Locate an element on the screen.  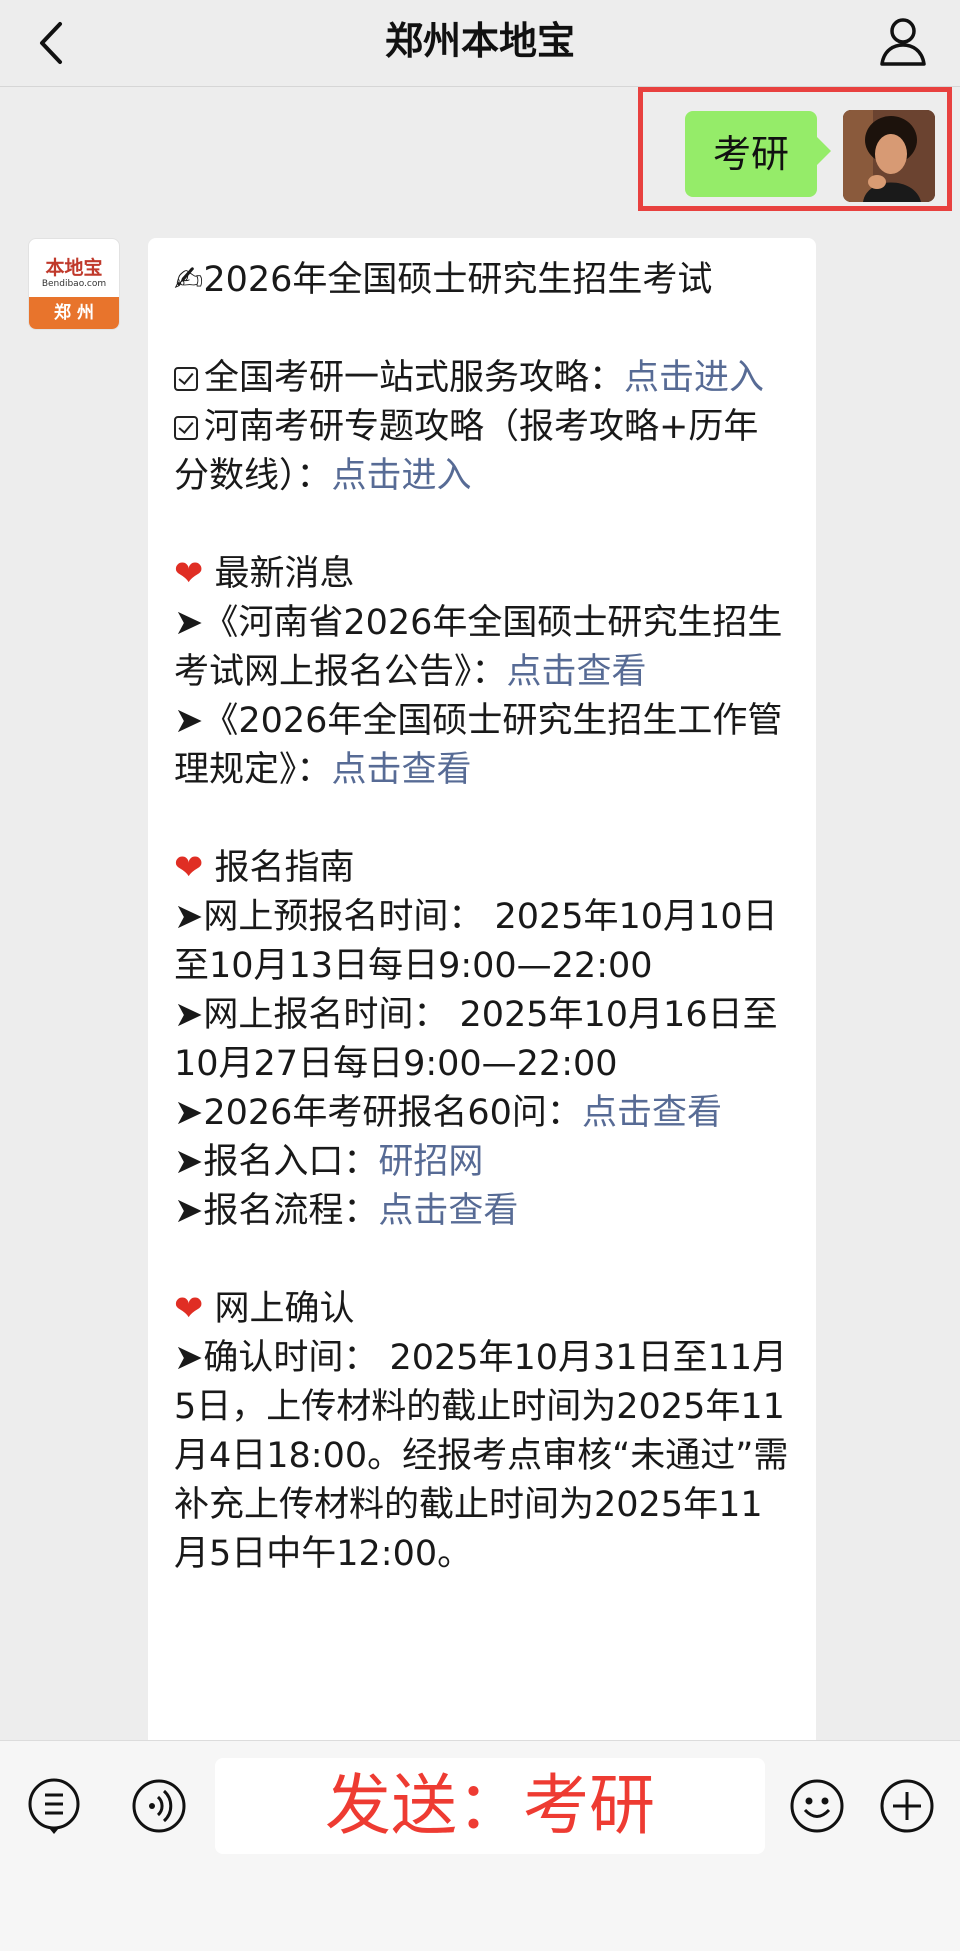
guide-line-1: 全国考研一站式服务攻略：点击进入 is located at coordinates (482, 378).